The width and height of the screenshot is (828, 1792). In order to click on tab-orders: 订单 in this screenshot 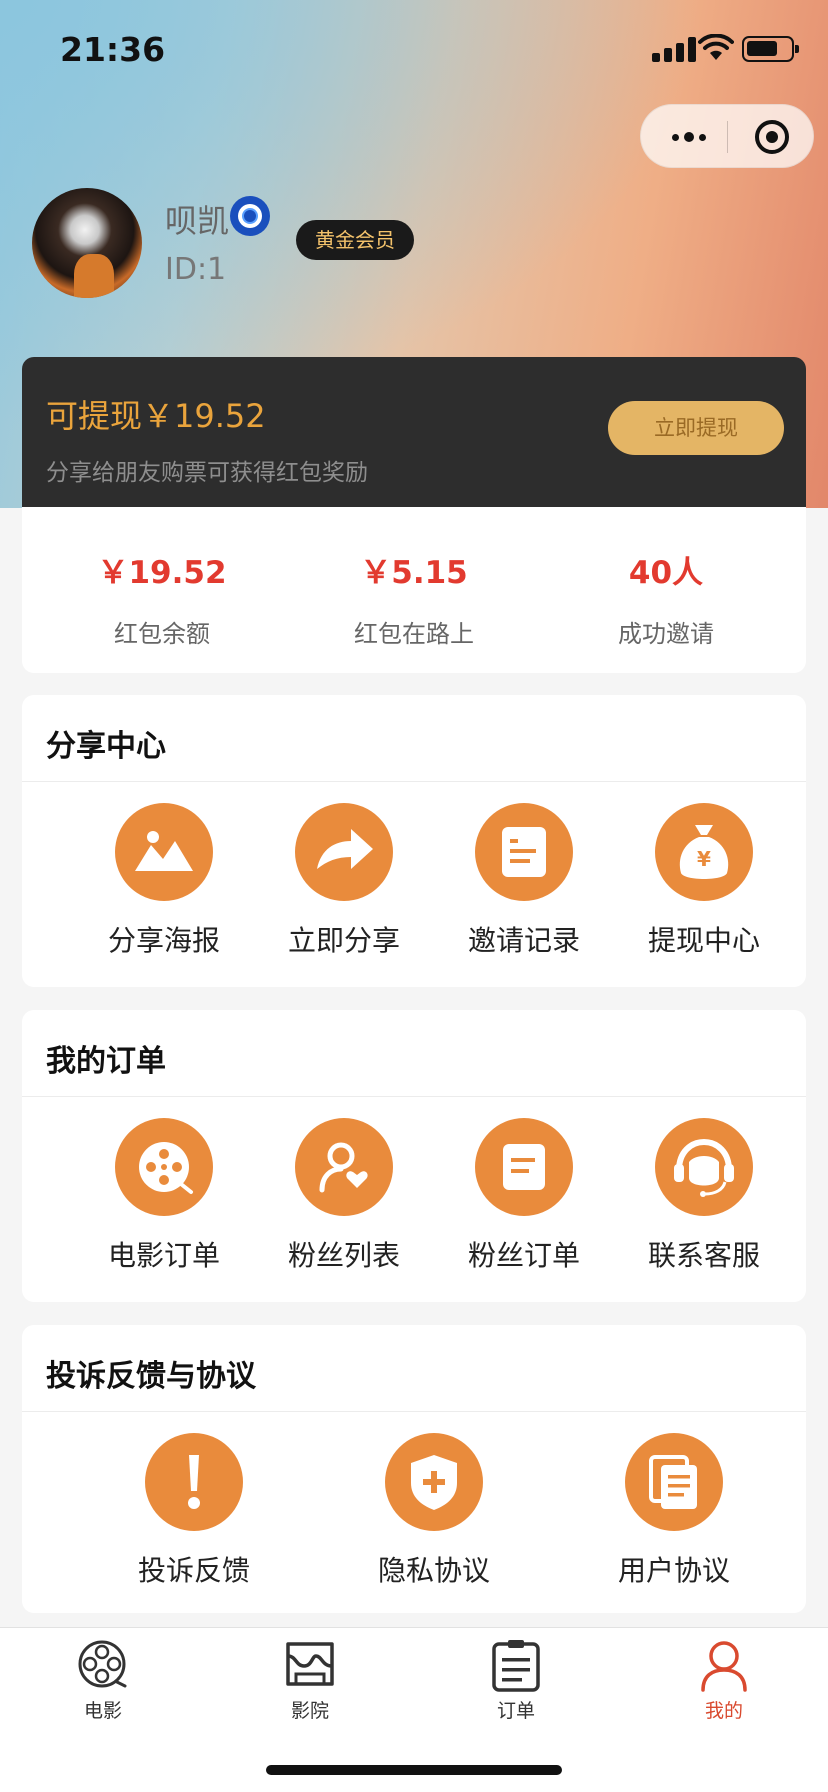, I will do `click(516, 1680)`.